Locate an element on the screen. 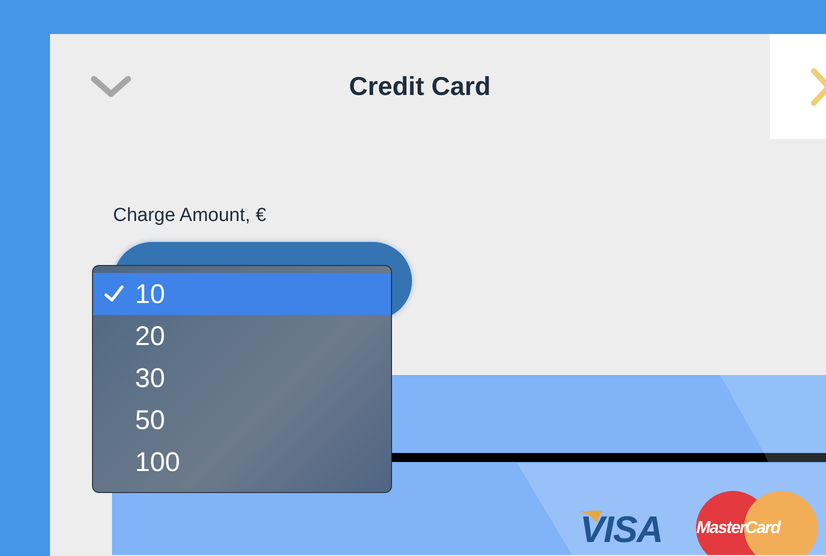 This screenshot has height=556, width=826. page-title: Credit Card is located at coordinates (420, 86).